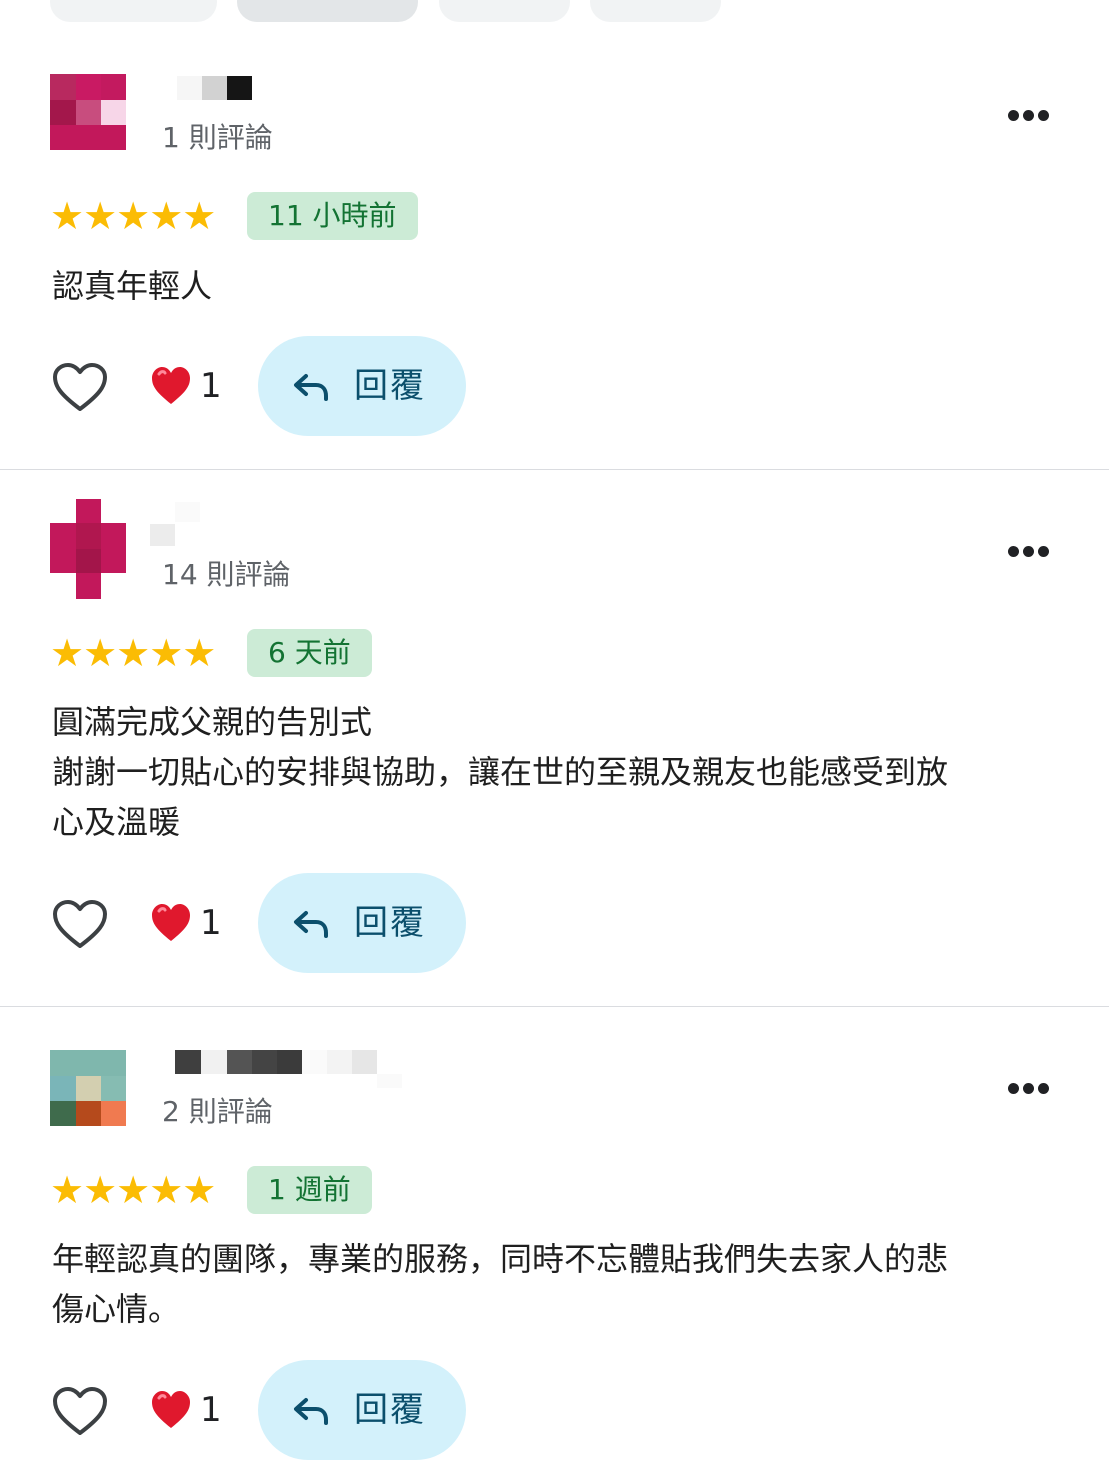  What do you see at coordinates (500, 1284) in the screenshot?
I see `review-text: 年輕認真的團隊，專業的服務，同時不忘體貼我們失去家人的悲 傷心情。` at bounding box center [500, 1284].